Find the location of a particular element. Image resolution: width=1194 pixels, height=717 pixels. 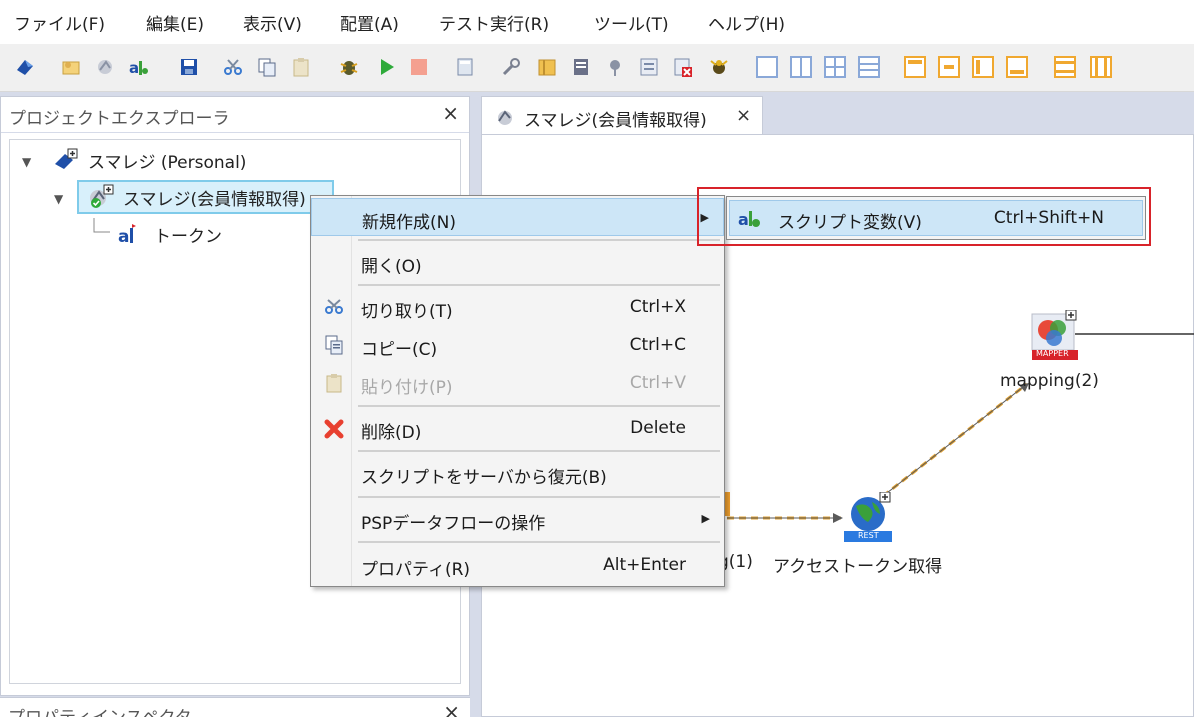

save-icon is located at coordinates (189, 67).